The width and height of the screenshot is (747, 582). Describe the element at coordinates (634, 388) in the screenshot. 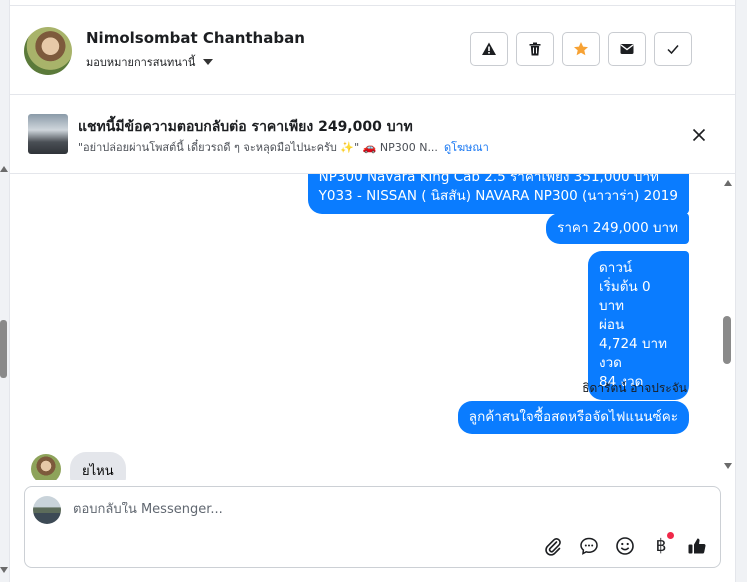

I see `sender-name: ธิดารัตน์ อาจประจัน` at that location.